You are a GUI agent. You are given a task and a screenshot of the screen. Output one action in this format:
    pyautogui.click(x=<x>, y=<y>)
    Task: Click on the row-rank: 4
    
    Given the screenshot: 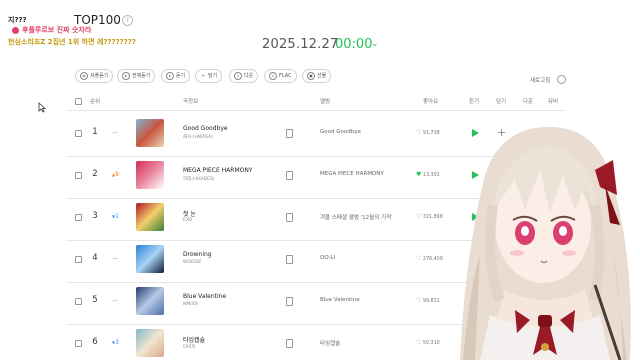 What is the action you would take?
    pyautogui.click(x=95, y=258)
    